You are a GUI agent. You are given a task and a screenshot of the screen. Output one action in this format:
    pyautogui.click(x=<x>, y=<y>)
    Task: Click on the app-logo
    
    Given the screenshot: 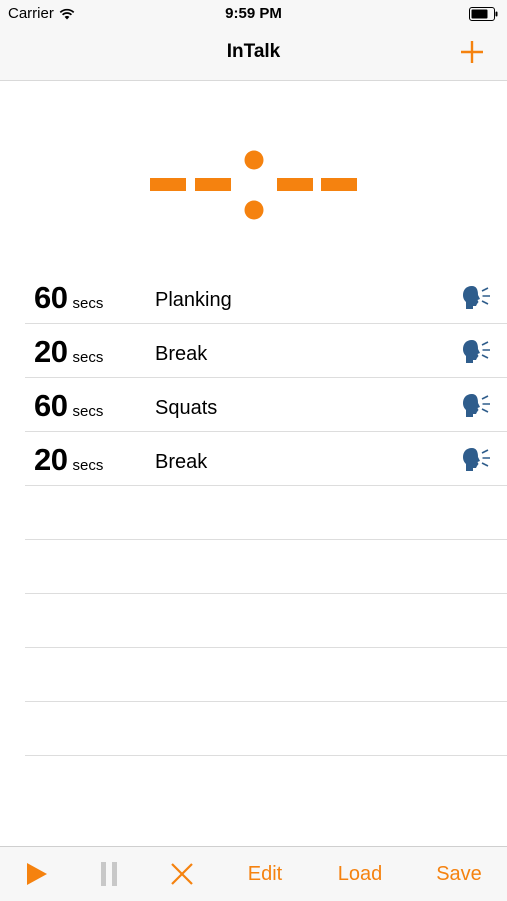 What is the action you would take?
    pyautogui.click(x=253, y=185)
    